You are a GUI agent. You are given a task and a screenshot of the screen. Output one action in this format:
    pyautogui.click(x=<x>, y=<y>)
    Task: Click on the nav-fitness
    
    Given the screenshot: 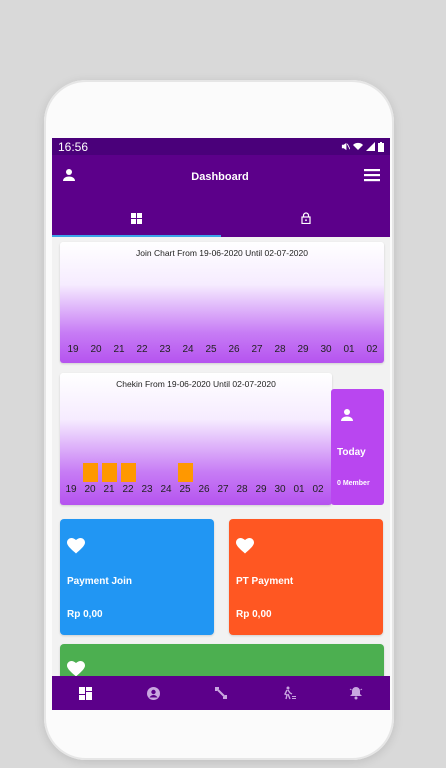 What is the action you would take?
    pyautogui.click(x=221, y=693)
    